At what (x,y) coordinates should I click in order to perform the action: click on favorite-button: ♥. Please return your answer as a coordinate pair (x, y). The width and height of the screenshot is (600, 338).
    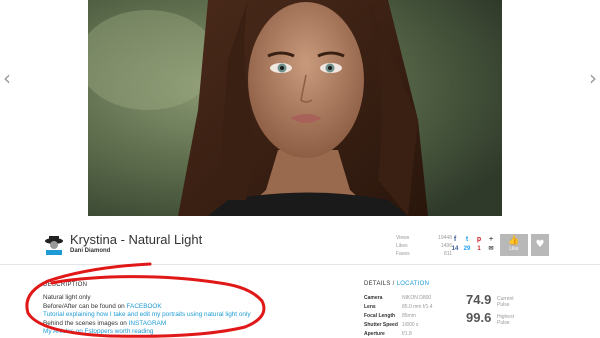
    Looking at the image, I should click on (540, 245).